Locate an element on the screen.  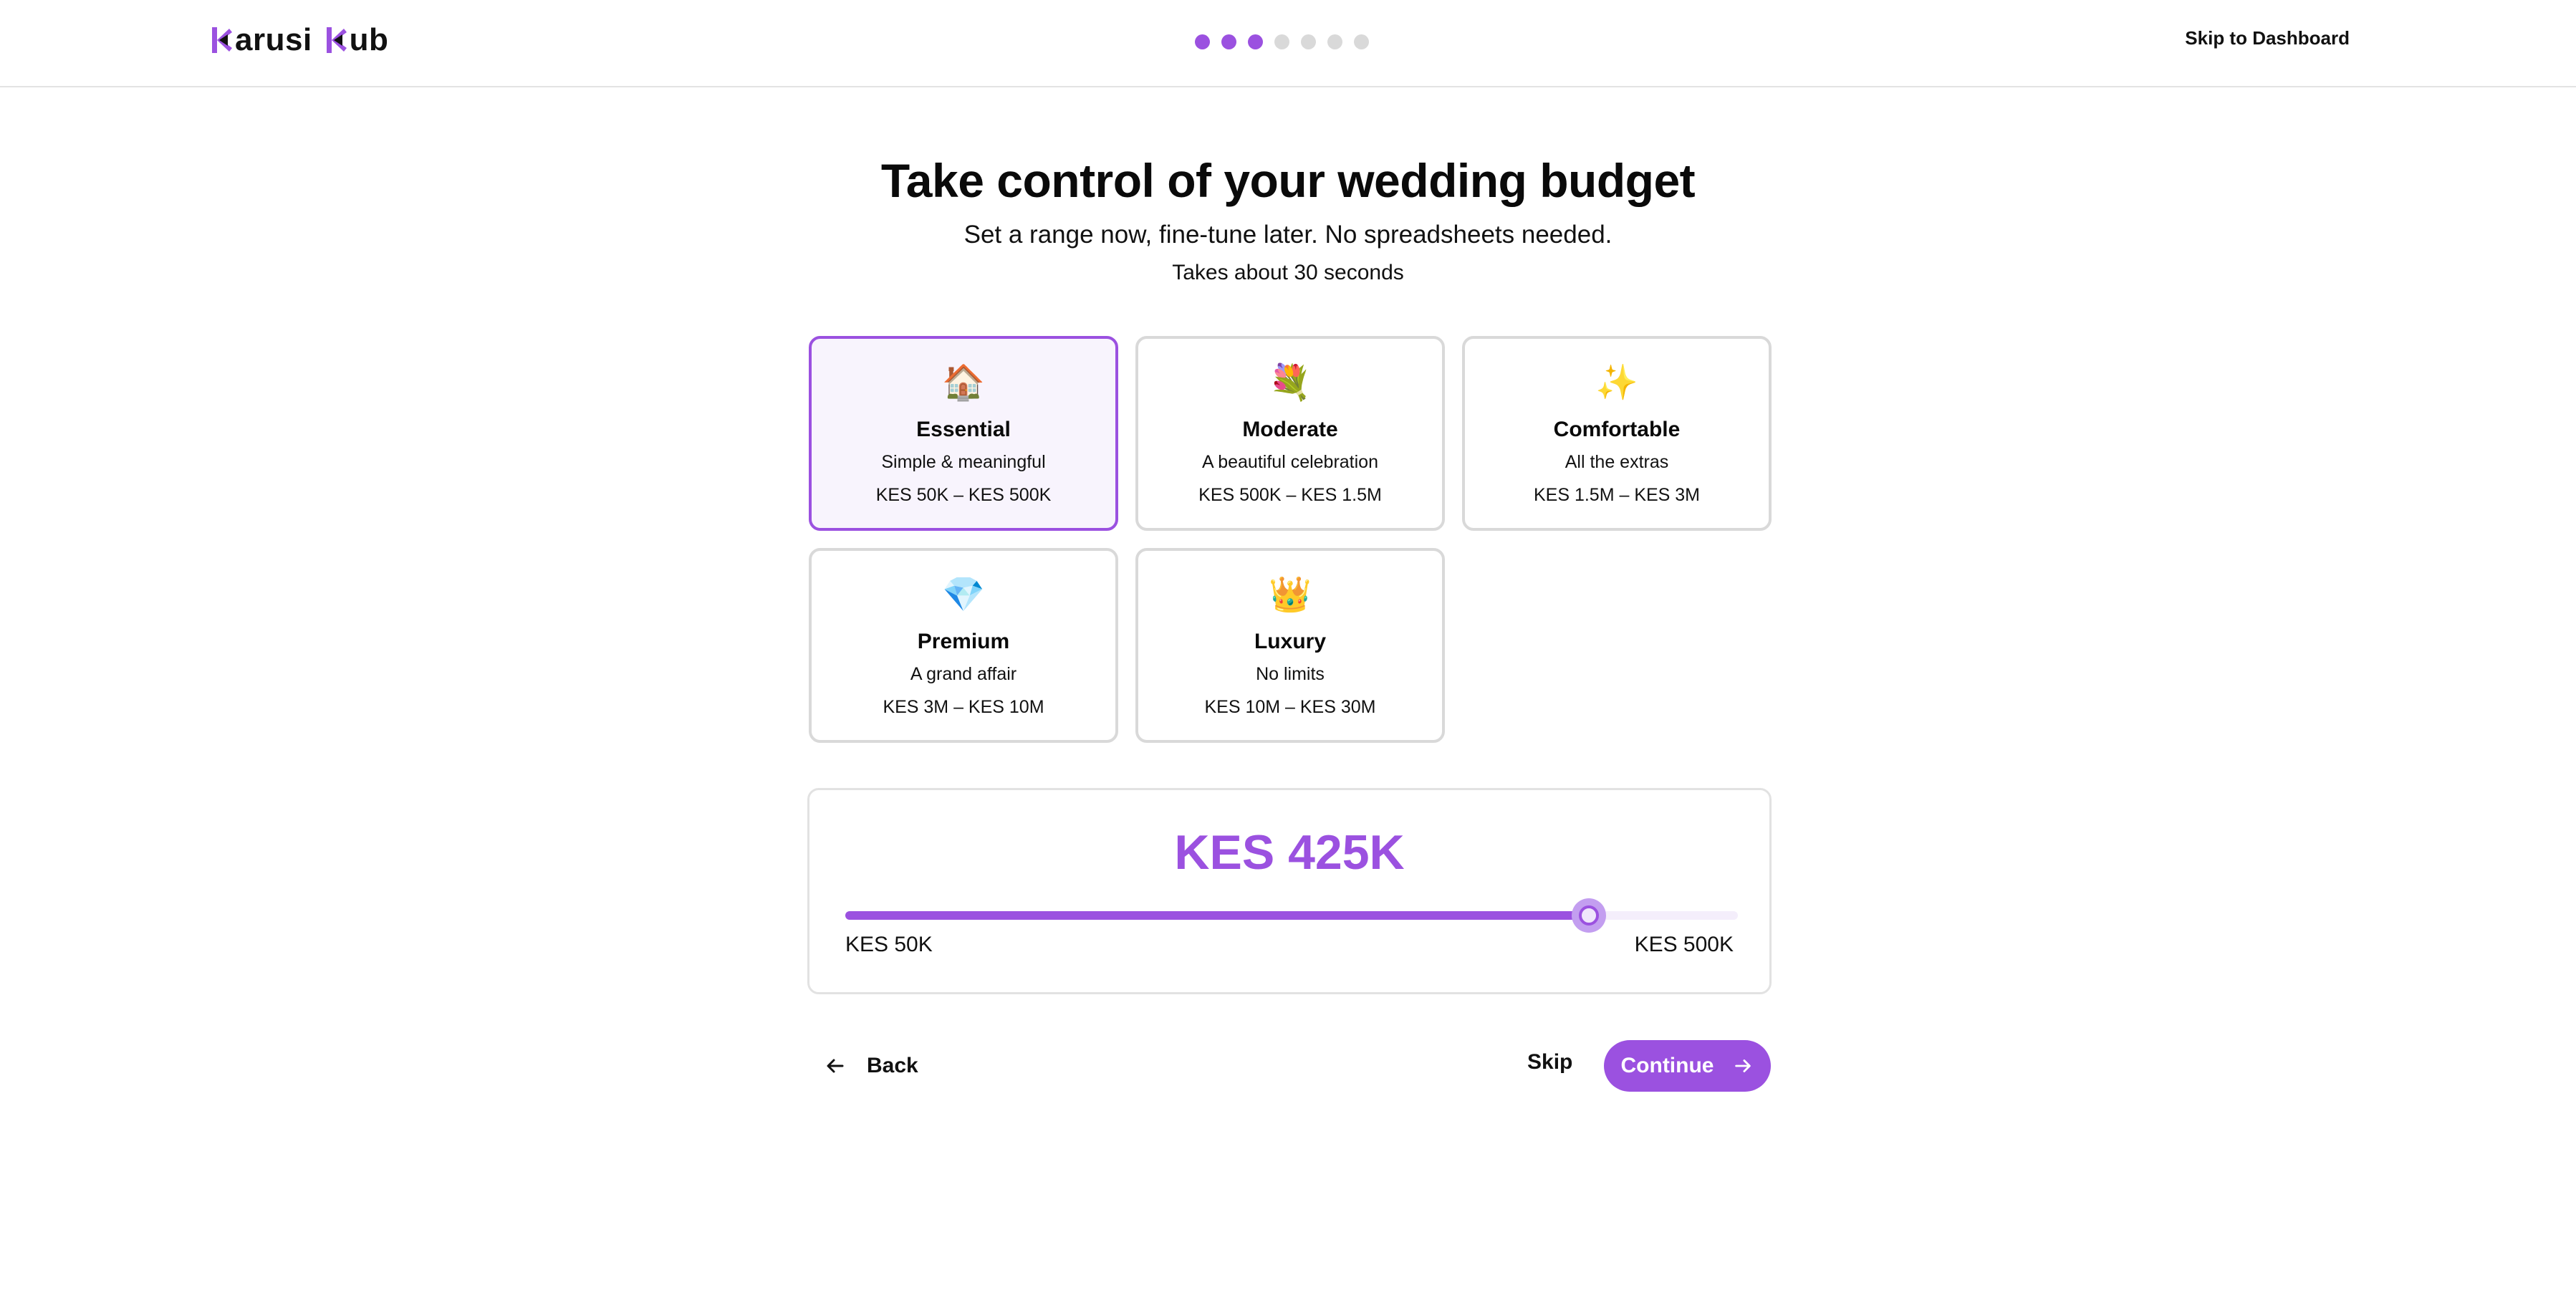
logo: arusi ub is located at coordinates (300, 40).